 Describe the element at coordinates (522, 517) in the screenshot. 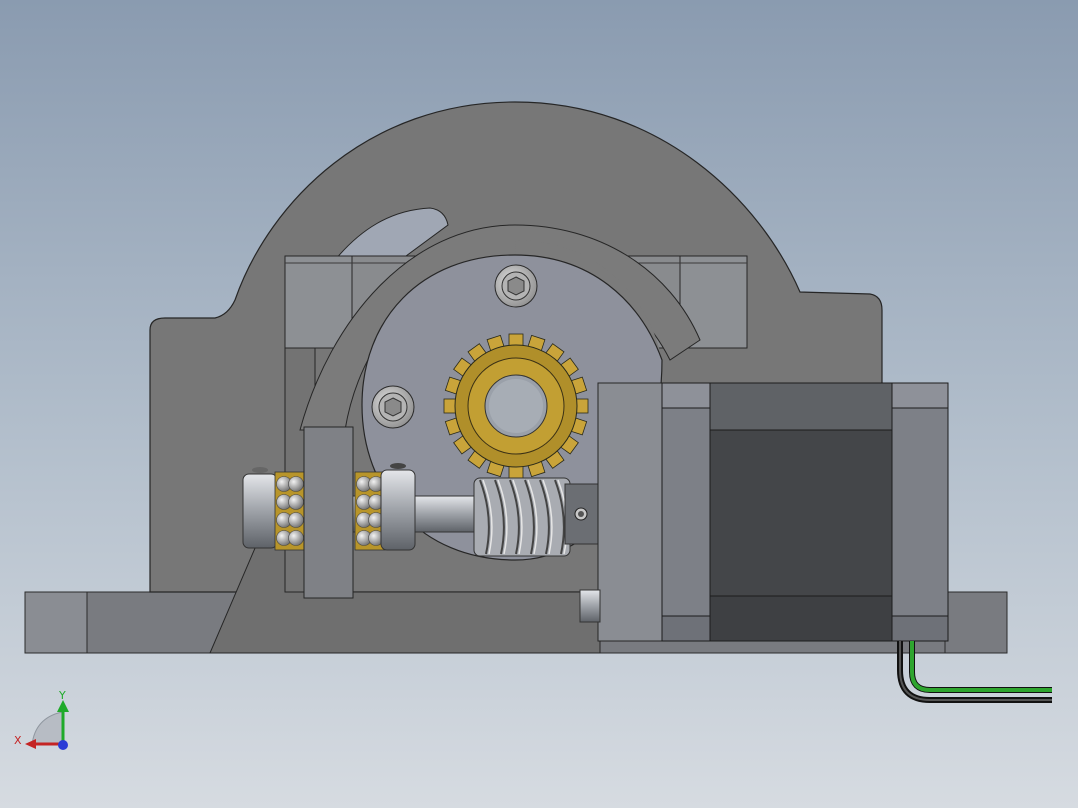

I see `worm-screw` at that location.